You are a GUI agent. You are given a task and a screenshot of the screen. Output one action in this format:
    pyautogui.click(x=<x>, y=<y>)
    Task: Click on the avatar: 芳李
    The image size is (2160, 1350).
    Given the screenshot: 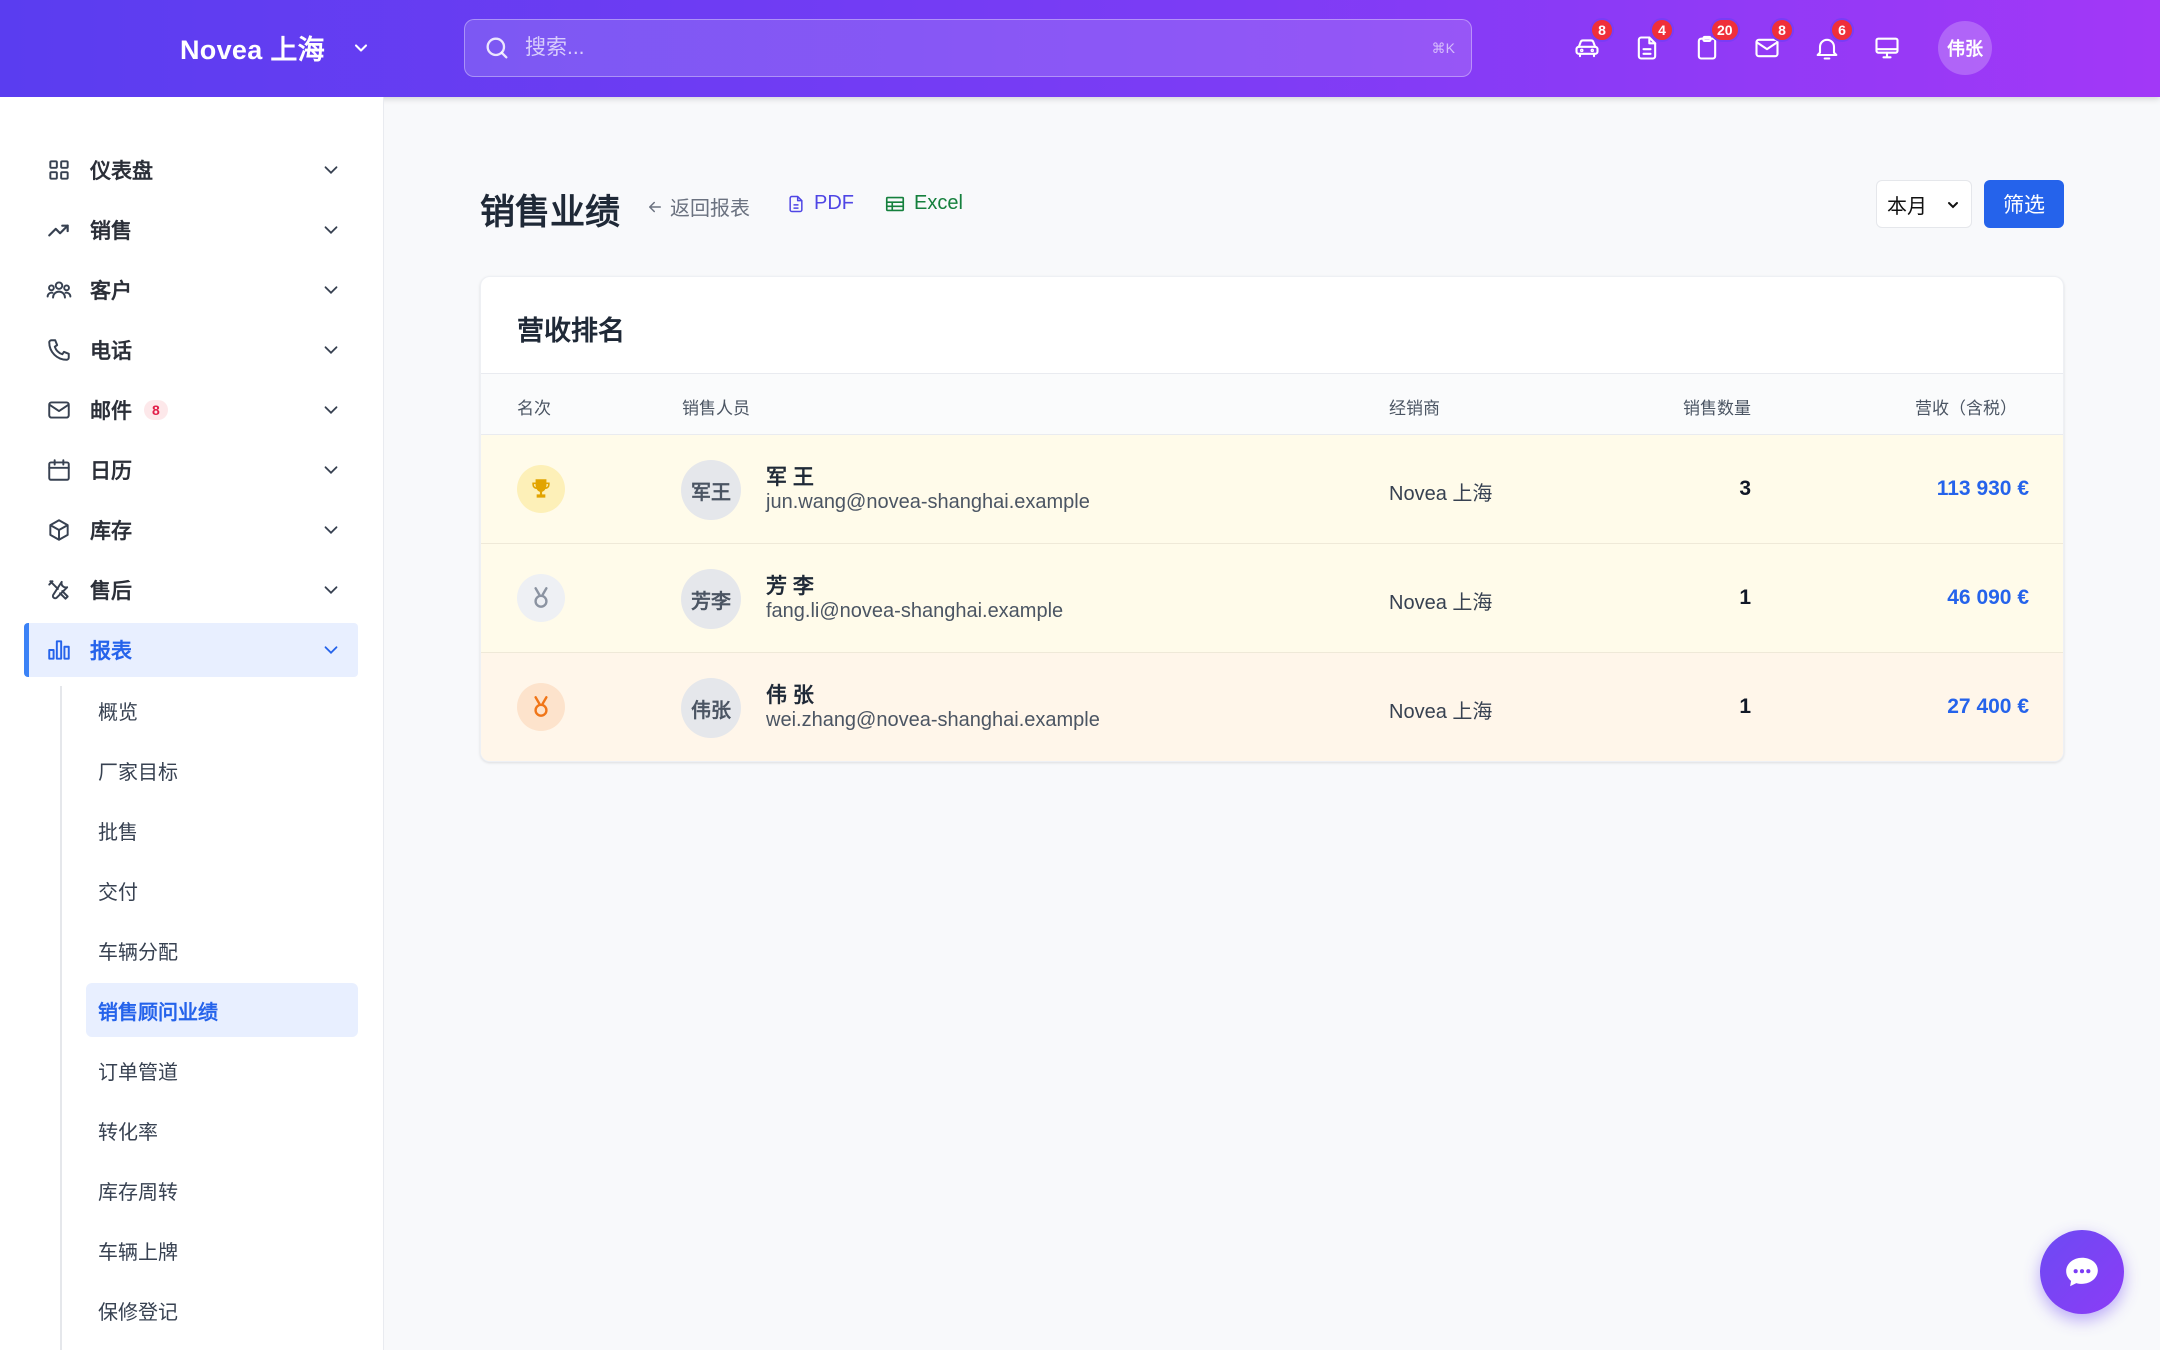 What is the action you would take?
    pyautogui.click(x=711, y=599)
    